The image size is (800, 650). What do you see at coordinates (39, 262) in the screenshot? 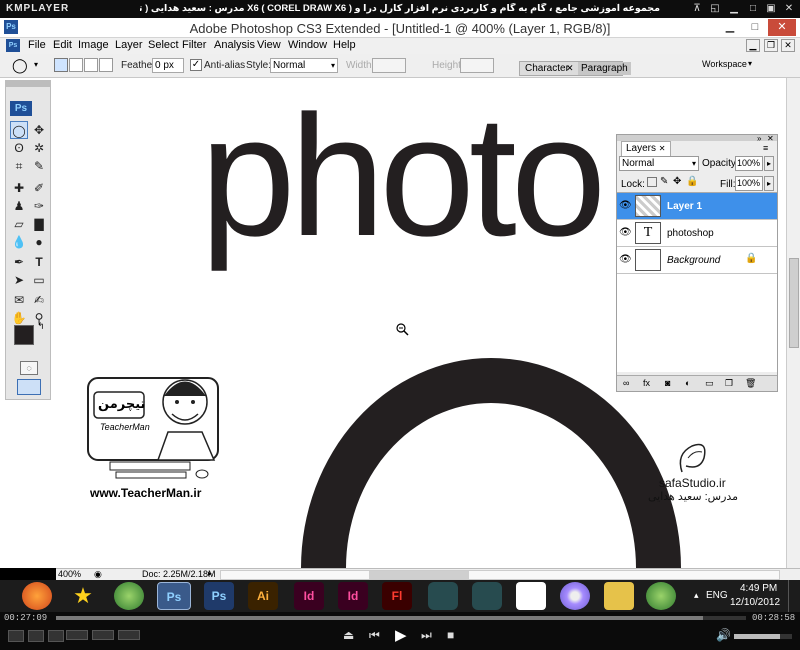
I see `type-tool-icon: T` at bounding box center [39, 262].